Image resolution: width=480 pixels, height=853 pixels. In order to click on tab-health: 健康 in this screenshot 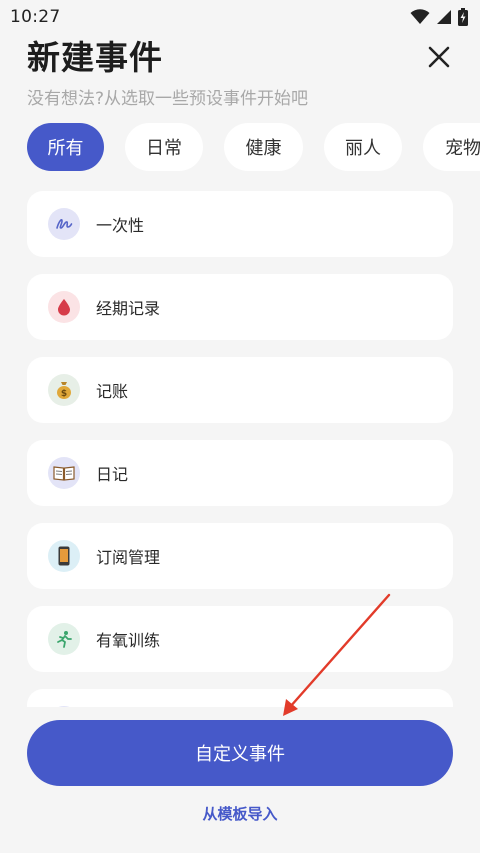, I will do `click(263, 147)`.